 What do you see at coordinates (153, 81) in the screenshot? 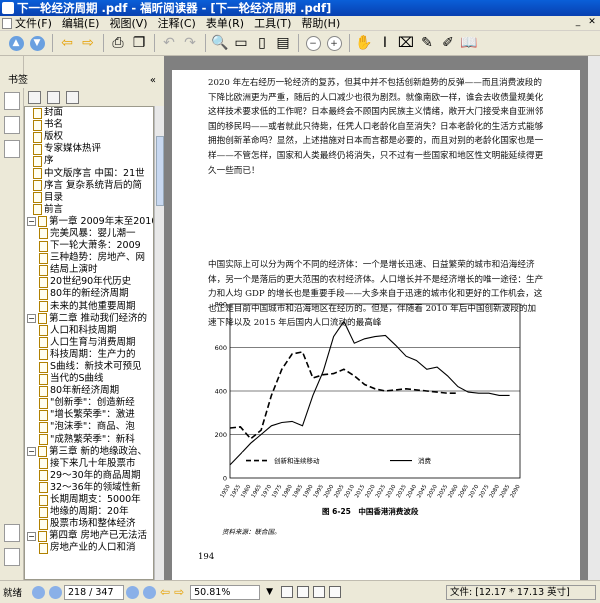
I see `collapse-pane-icon: «` at bounding box center [153, 81].